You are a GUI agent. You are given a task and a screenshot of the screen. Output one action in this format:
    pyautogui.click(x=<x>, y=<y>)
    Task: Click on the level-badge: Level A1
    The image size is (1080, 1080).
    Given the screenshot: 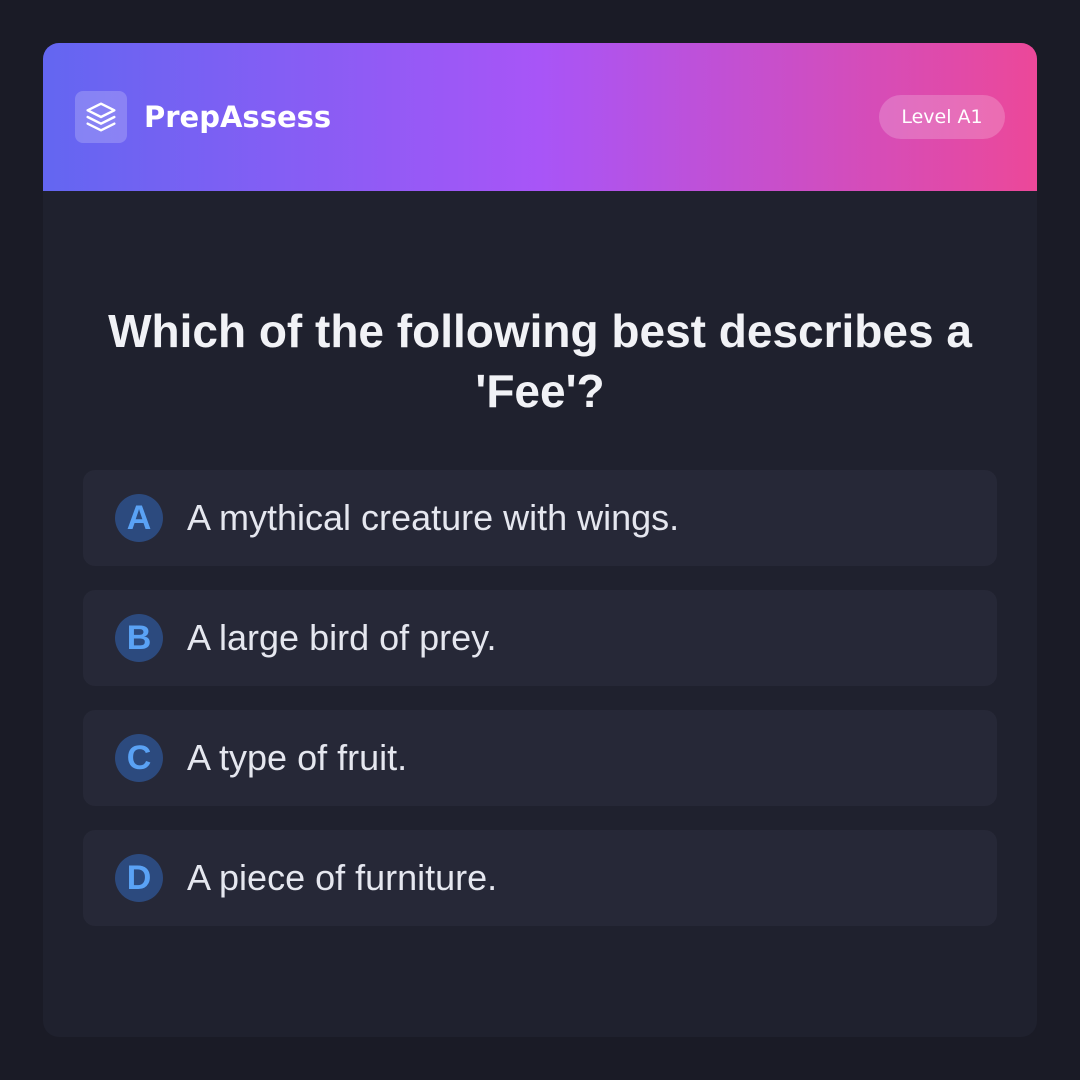 What is the action you would take?
    pyautogui.click(x=942, y=117)
    